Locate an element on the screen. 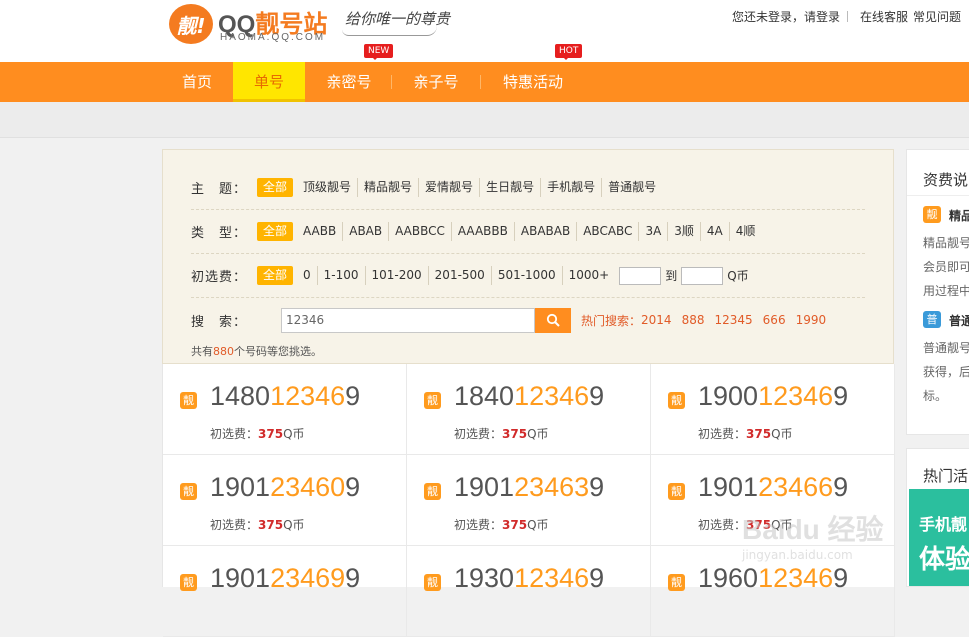 The image size is (969, 637). nav-divider is located at coordinates (480, 82).